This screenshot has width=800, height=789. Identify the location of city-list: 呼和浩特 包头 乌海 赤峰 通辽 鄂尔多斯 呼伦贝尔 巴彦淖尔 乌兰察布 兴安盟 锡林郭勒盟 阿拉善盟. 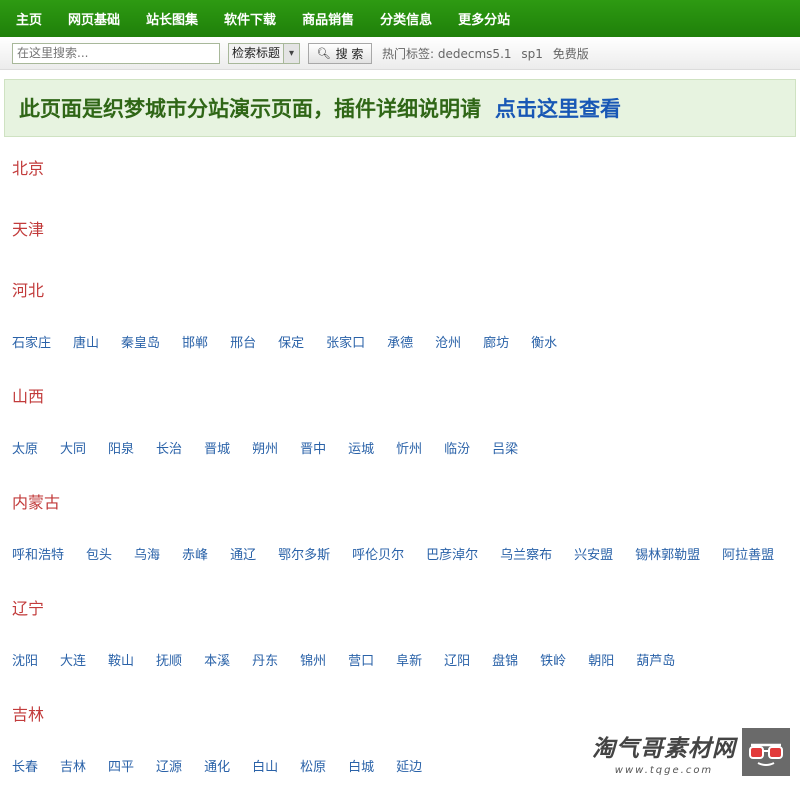
(406, 556).